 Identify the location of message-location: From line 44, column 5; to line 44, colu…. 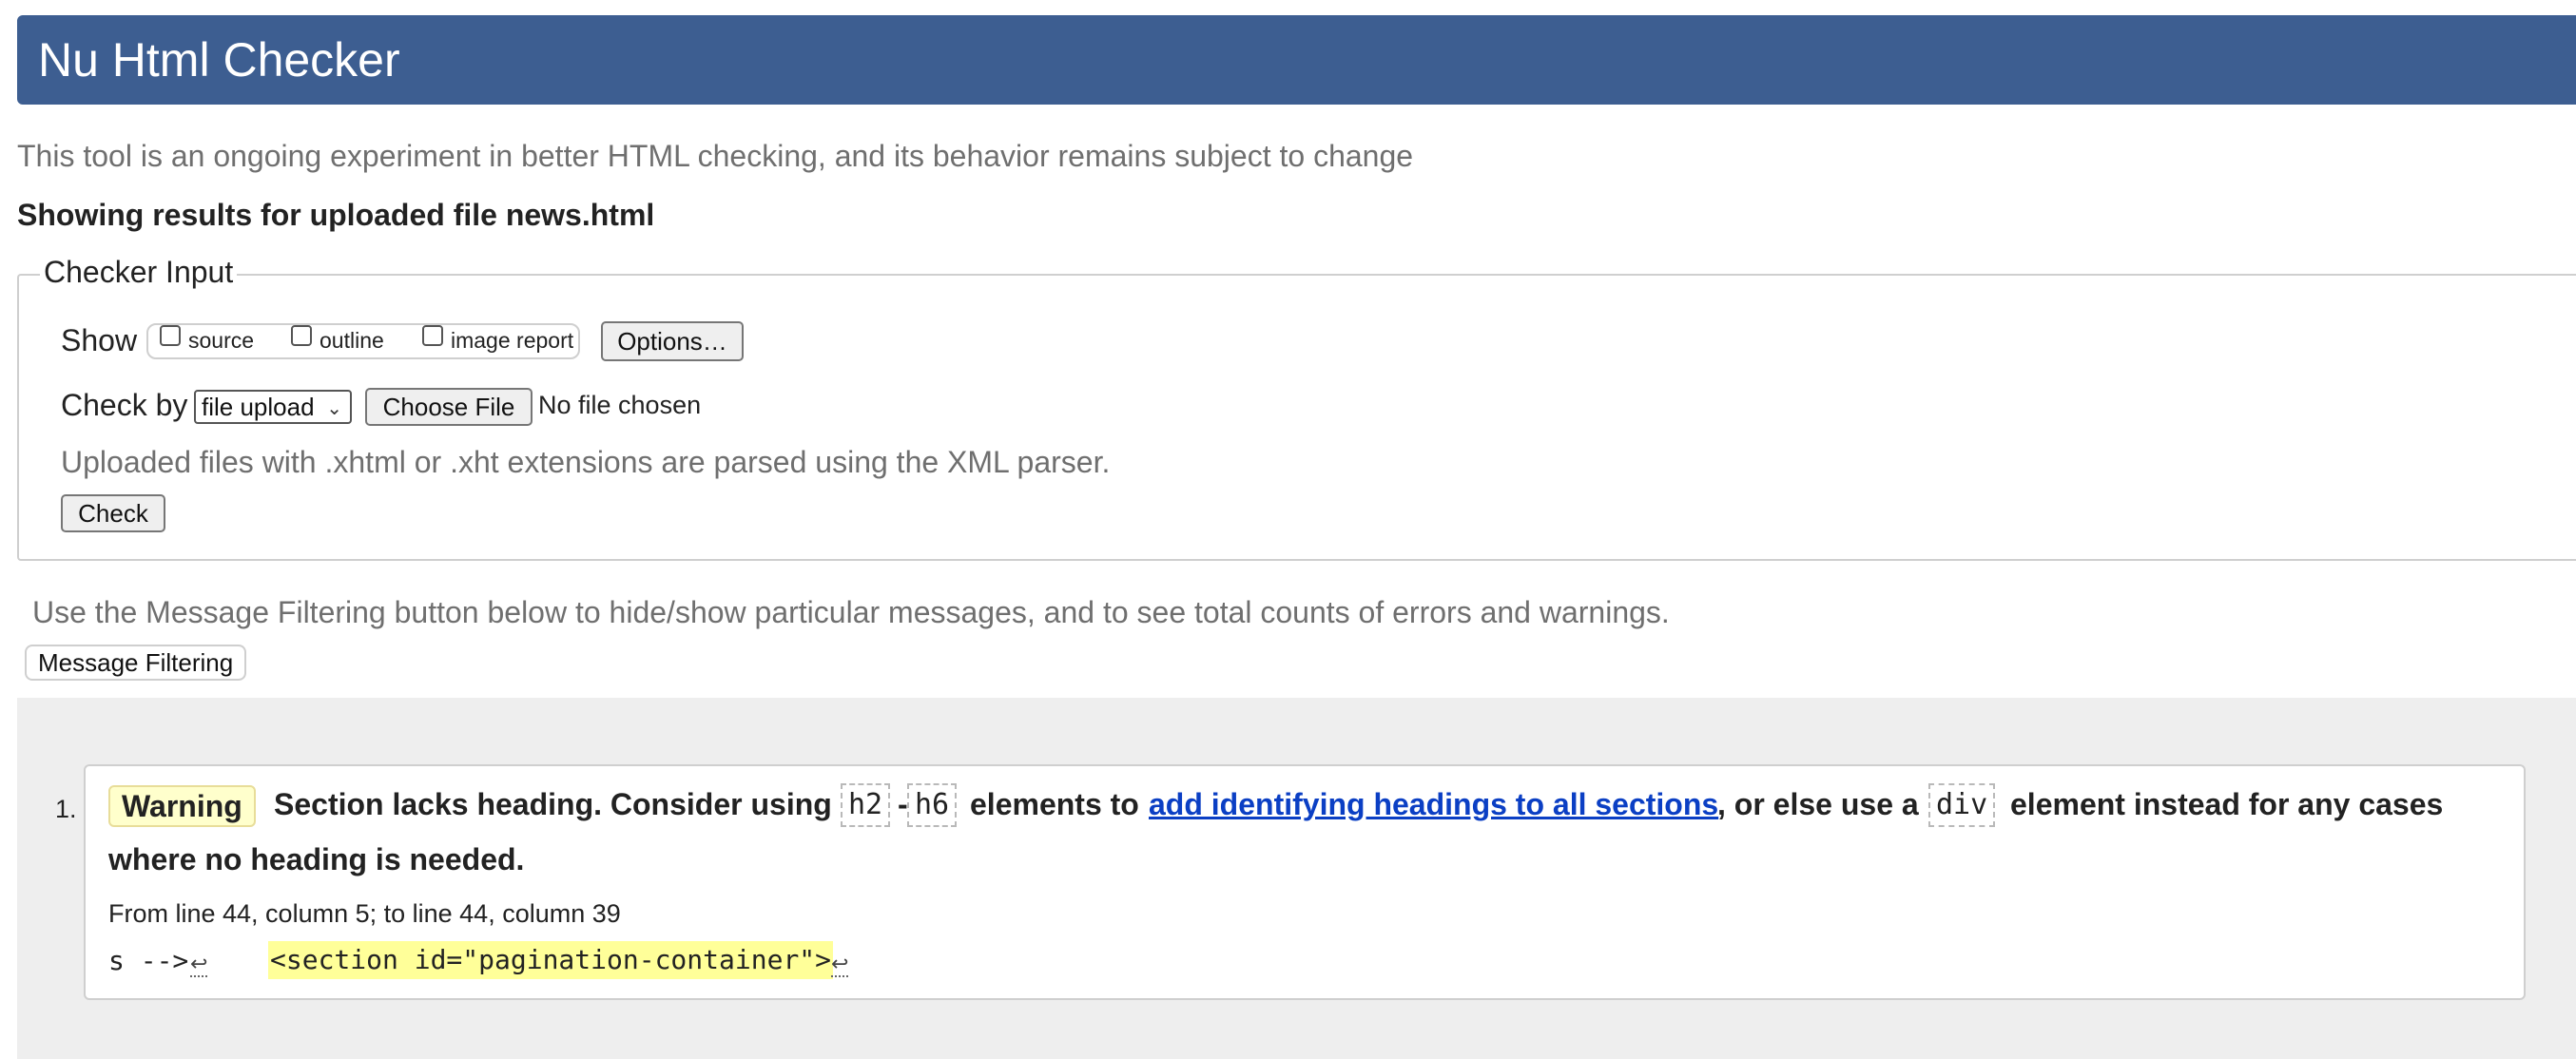
(364, 913).